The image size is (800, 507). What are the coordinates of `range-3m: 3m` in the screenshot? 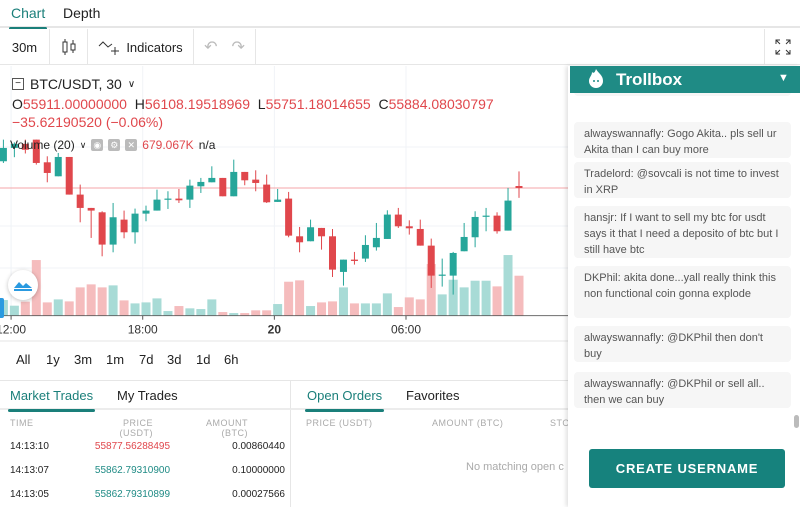 It's located at (83, 359).